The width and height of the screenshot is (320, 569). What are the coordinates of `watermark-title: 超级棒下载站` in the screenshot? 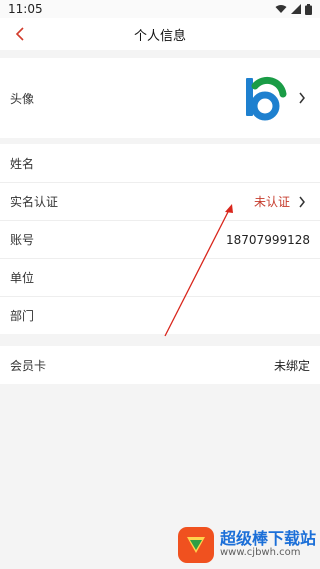 It's located at (268, 538).